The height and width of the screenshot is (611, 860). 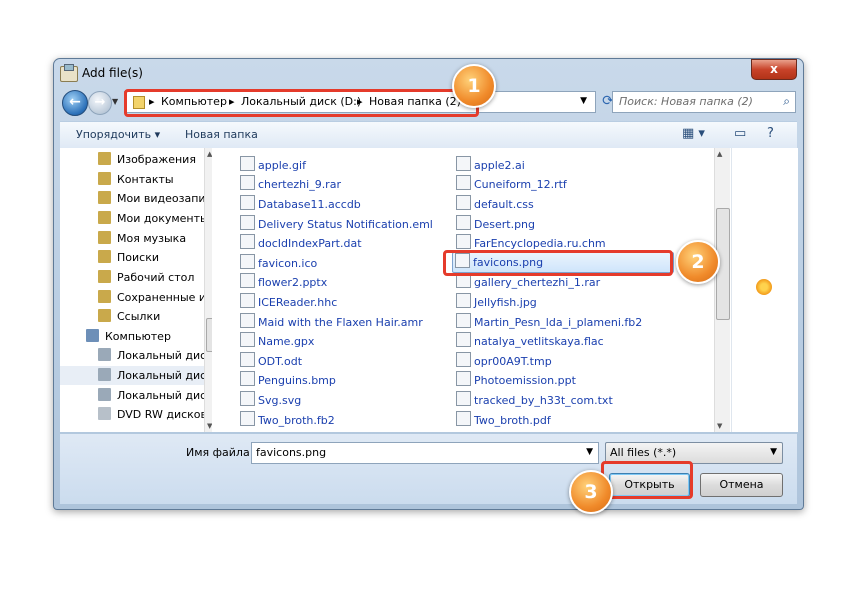 I want to click on file-item-odt: ODT.odt, so click(x=271, y=361).